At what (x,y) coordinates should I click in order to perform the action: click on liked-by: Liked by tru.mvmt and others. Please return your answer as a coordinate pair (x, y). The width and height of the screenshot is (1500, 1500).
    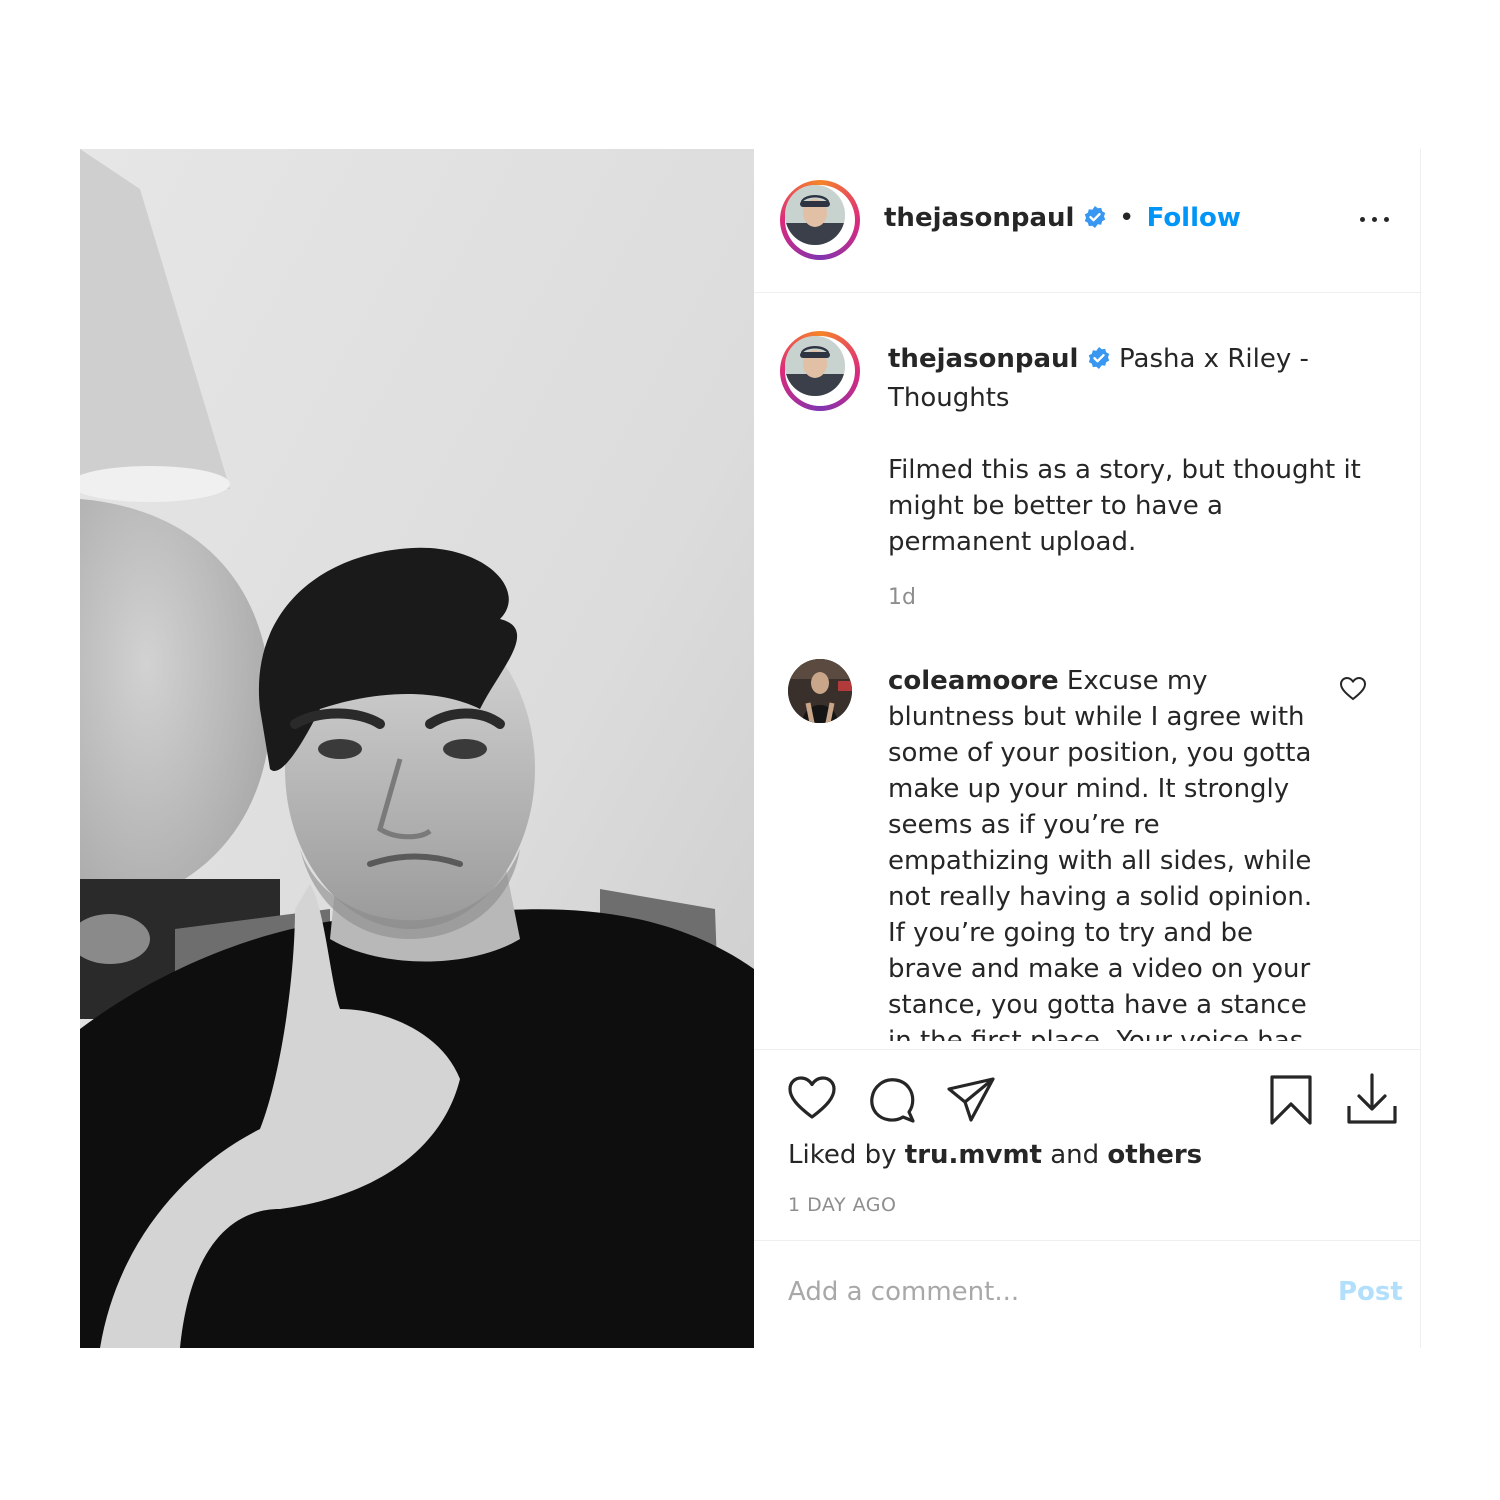
    Looking at the image, I should click on (995, 1155).